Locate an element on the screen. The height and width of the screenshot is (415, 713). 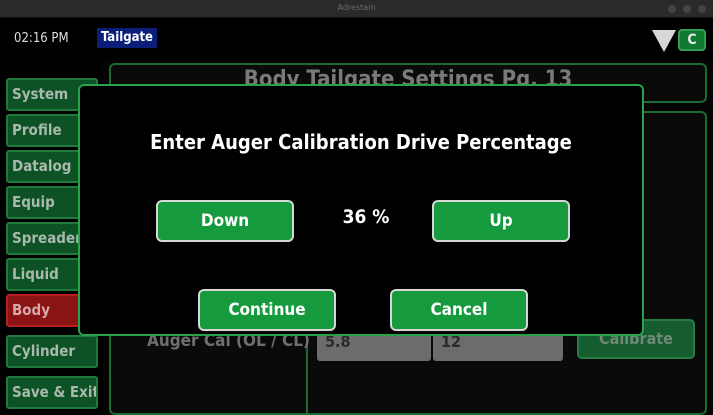
continue-button: Continue is located at coordinates (267, 310).